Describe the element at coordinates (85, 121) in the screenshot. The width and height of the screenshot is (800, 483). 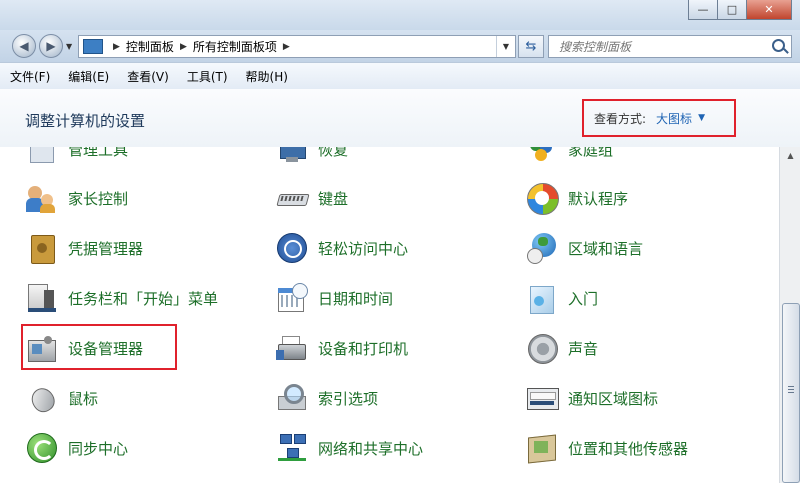
I see `page-title: 调整计算机的设置` at that location.